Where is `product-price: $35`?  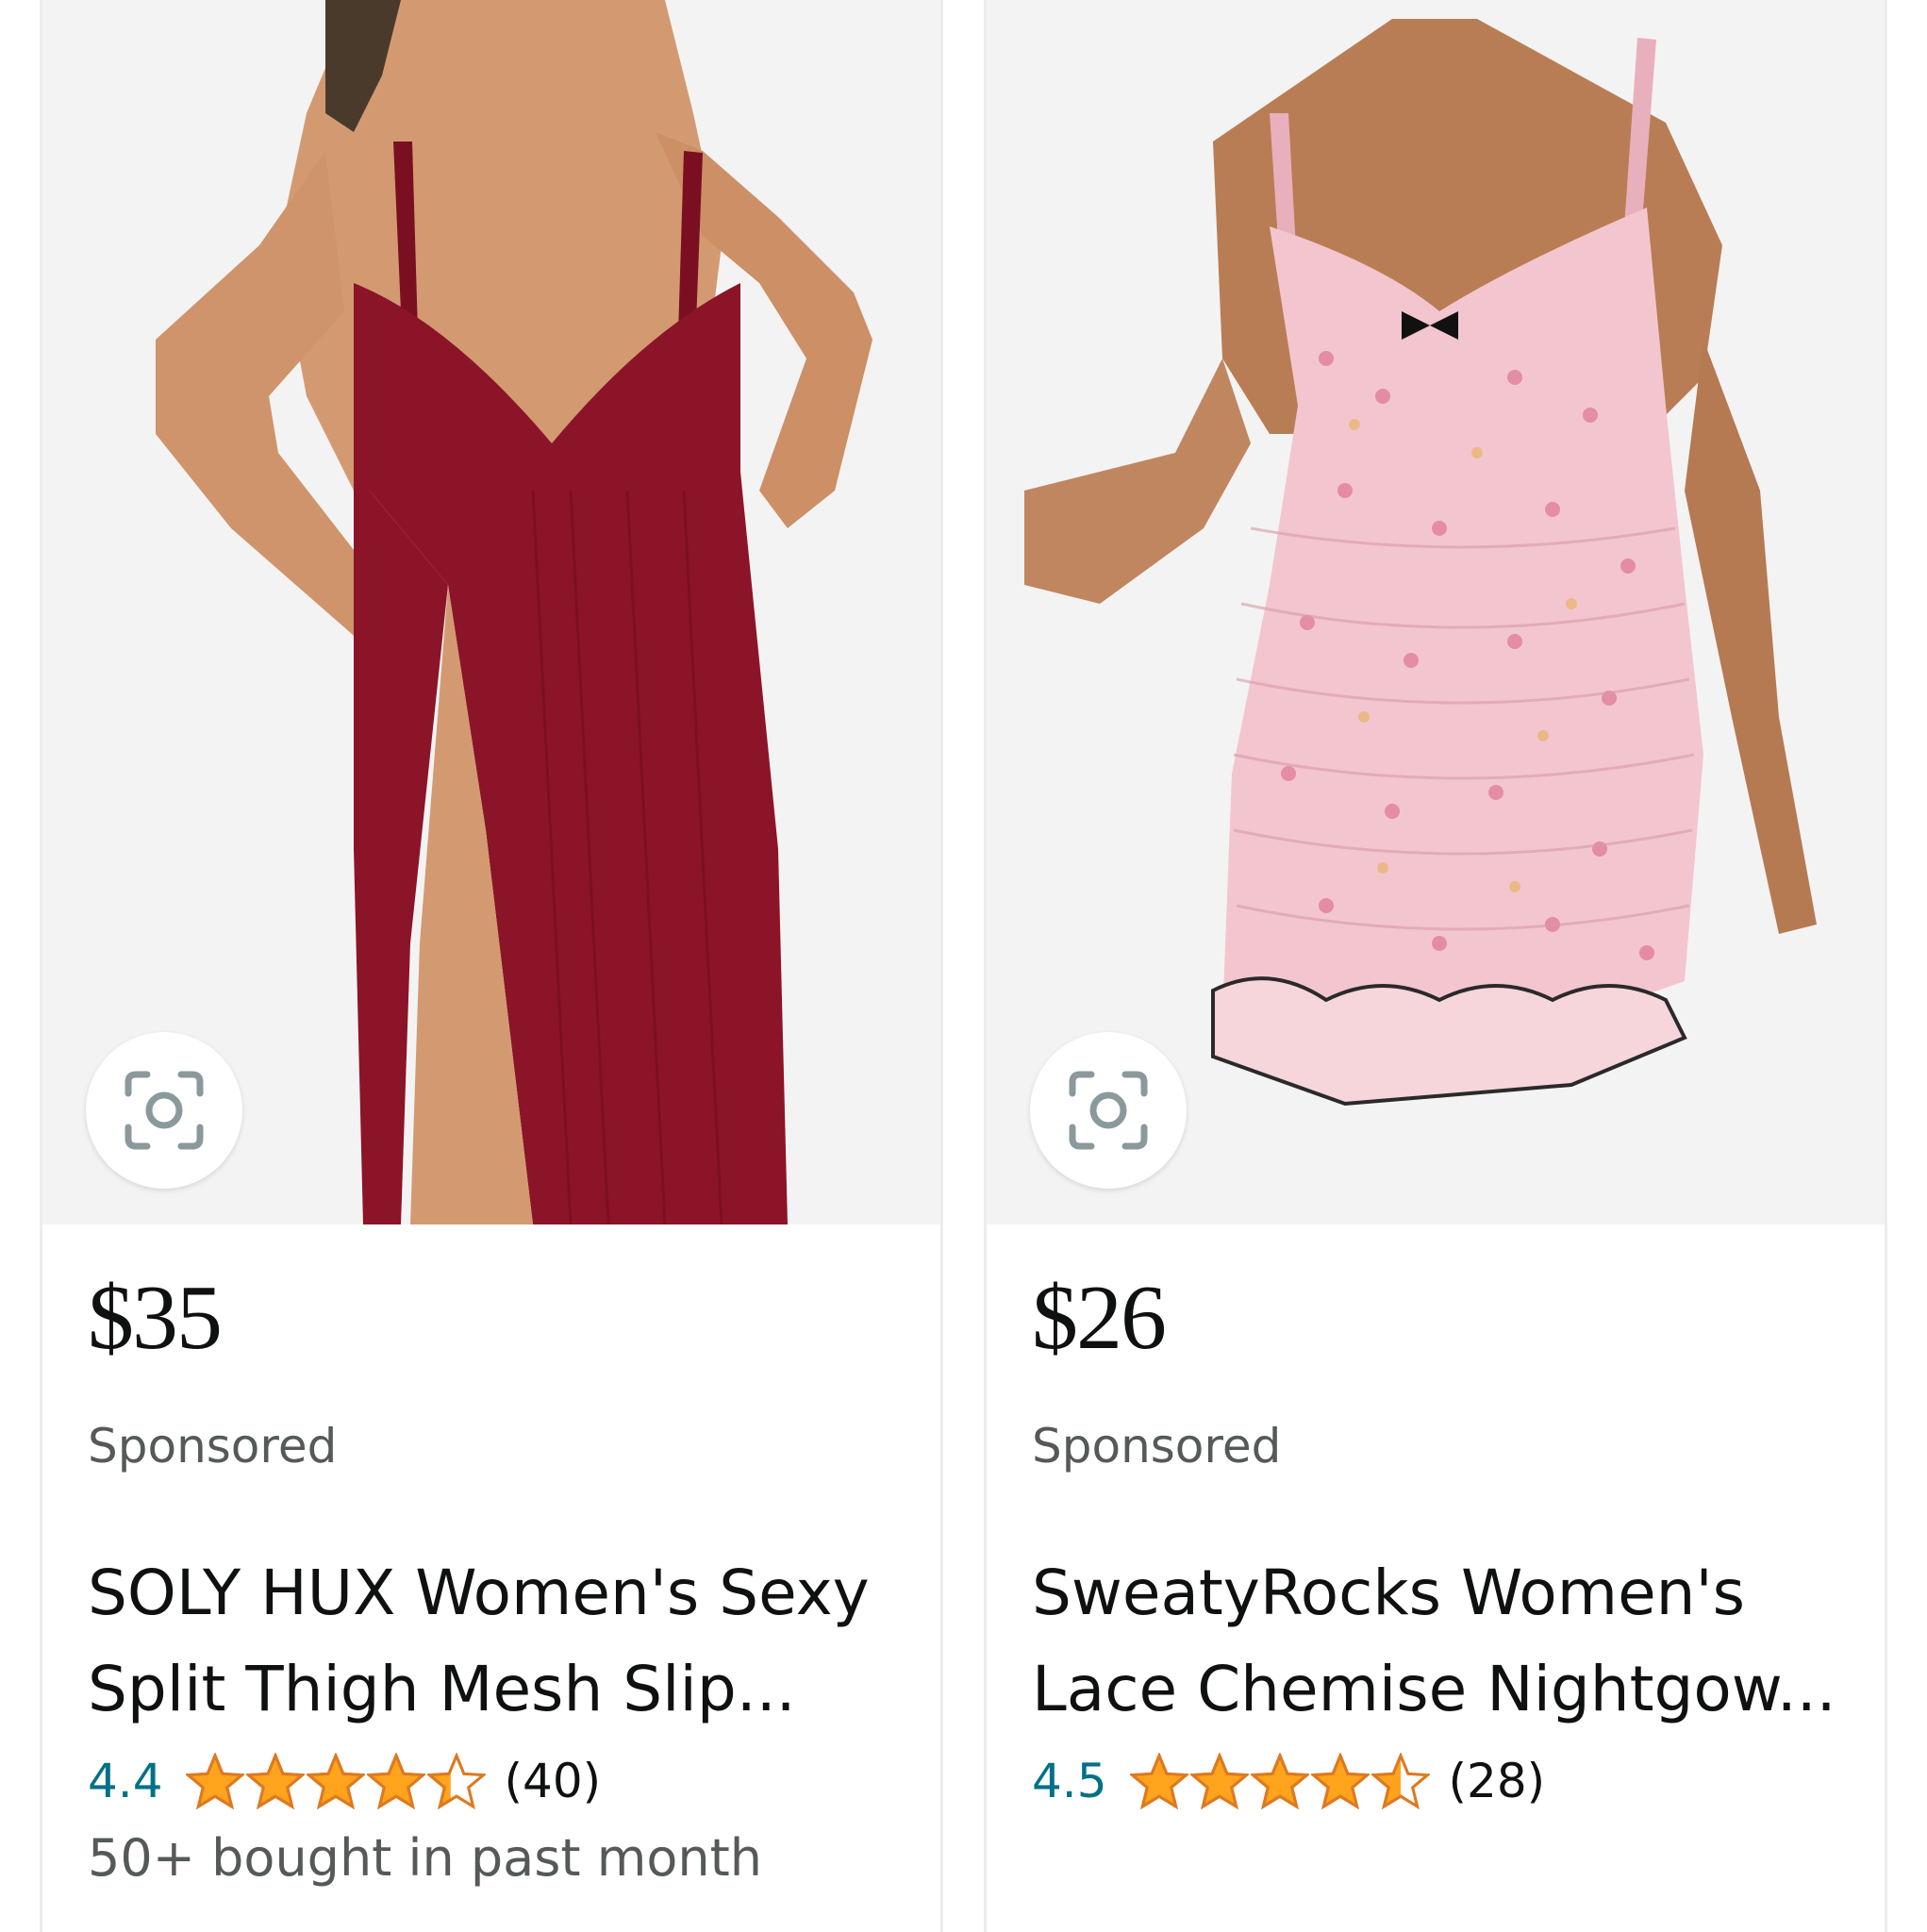
product-price: $35 is located at coordinates (155, 1318).